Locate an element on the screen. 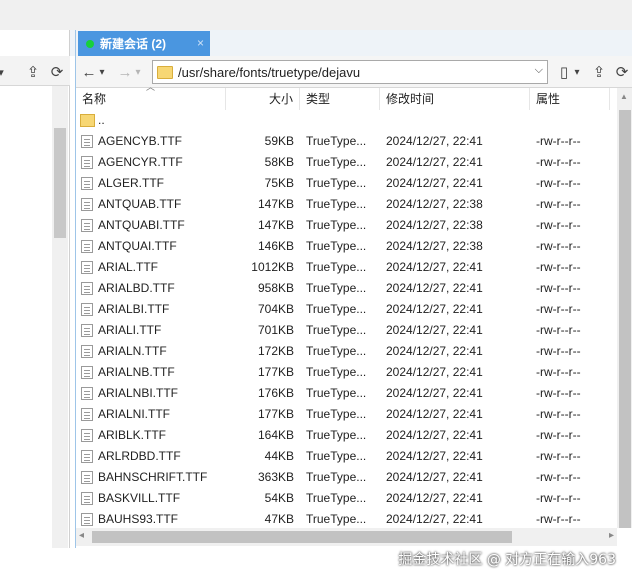  vertical-scrollbar: ▲ is located at coordinates (624, 308).